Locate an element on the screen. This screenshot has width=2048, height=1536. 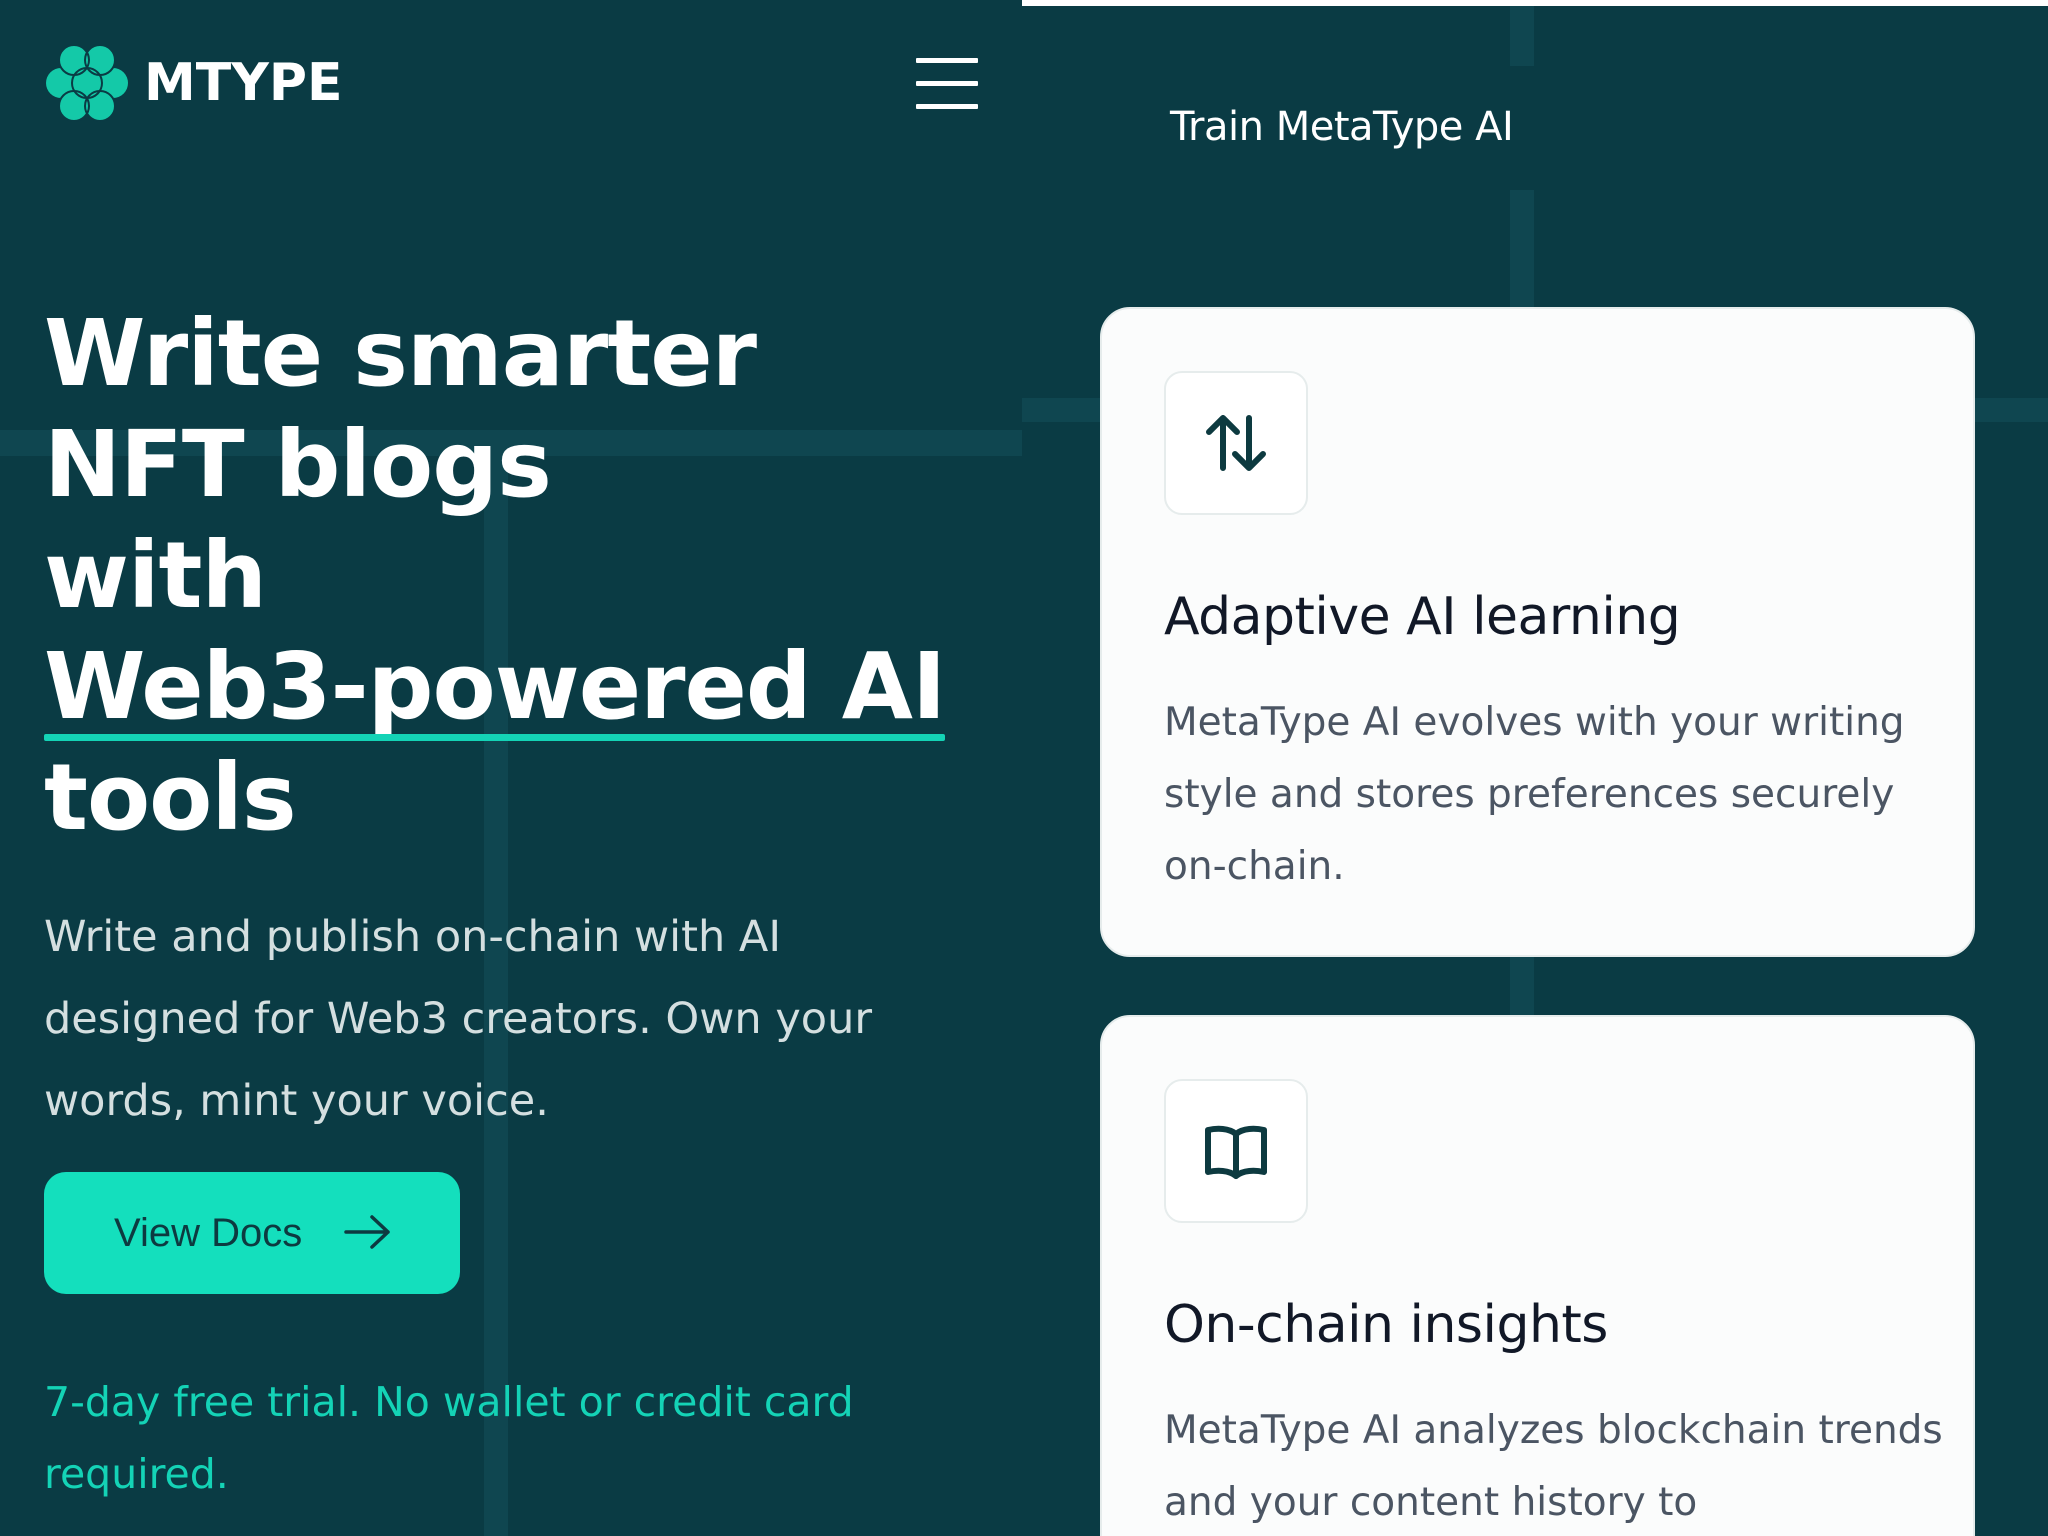
view-docs-label: View Docs is located at coordinates (208, 1232).